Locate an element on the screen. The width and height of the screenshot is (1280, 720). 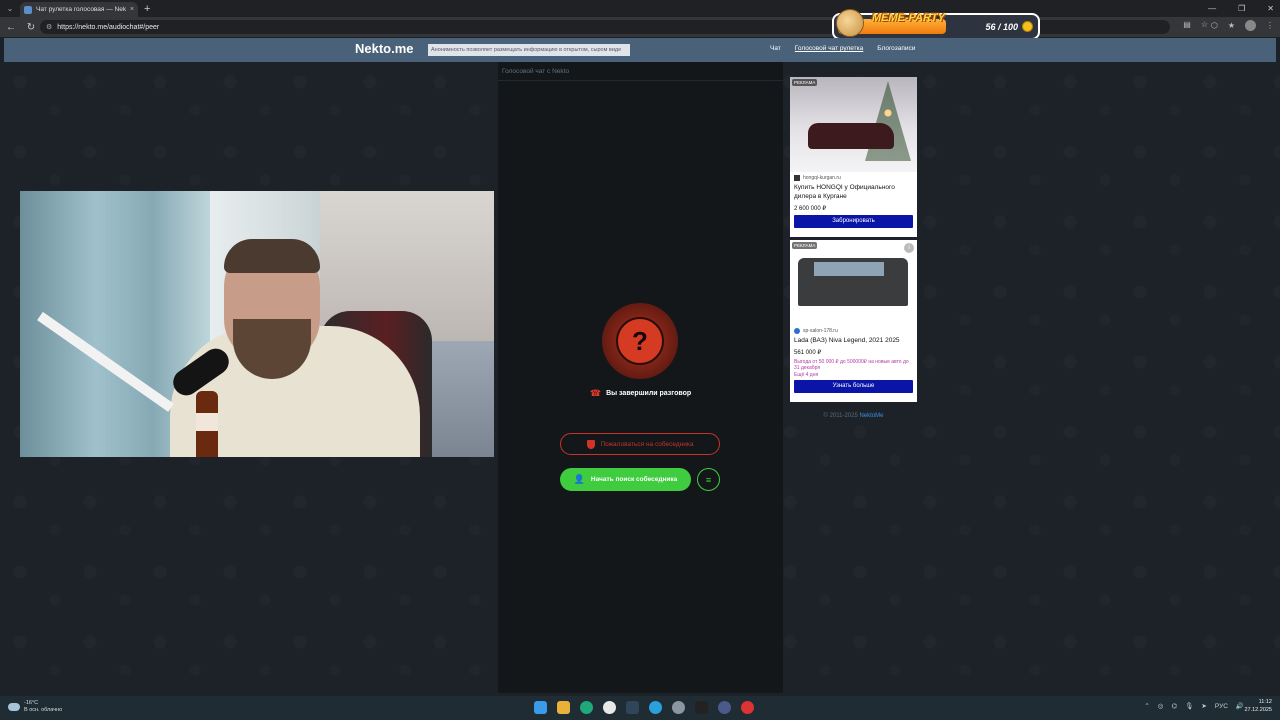
ad-image-hongqi: РЕКЛАМА is located at coordinates (853, 124).